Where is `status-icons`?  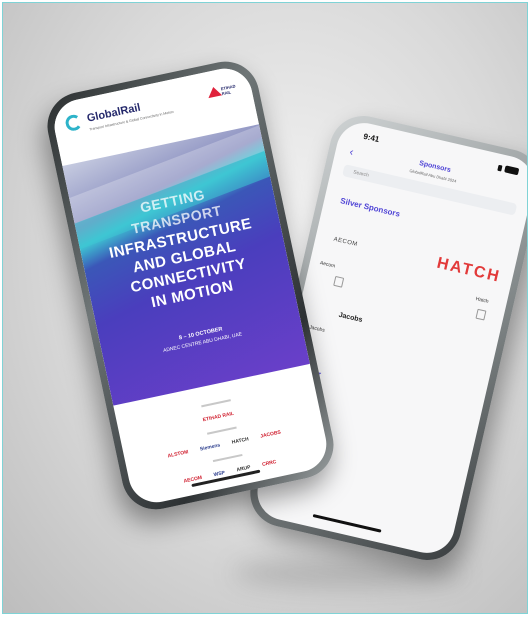
status-icons is located at coordinates (508, 169).